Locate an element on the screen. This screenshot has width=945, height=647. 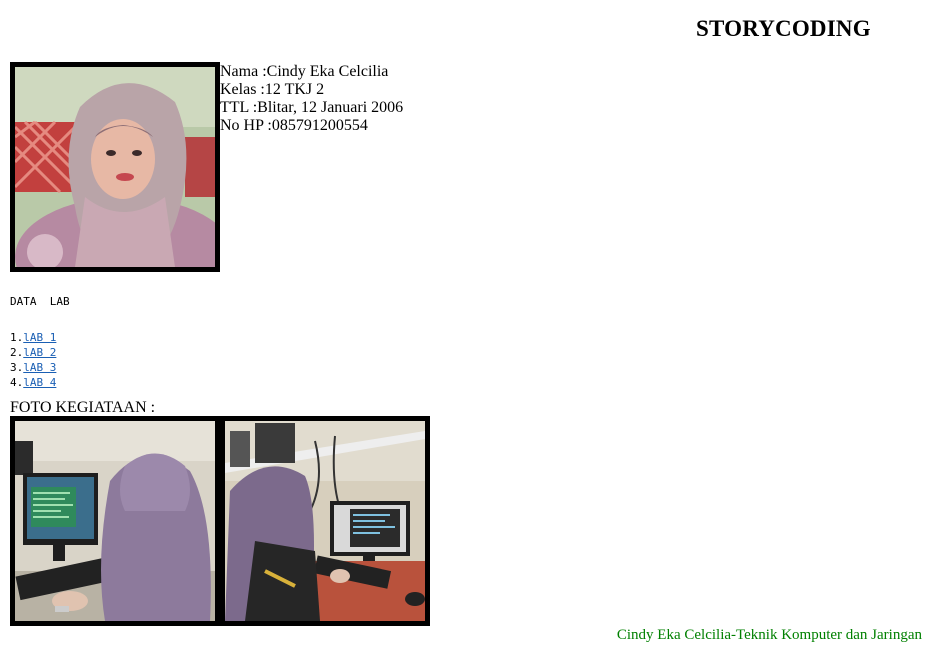
activity-photo-1-image is located at coordinates (115, 521).